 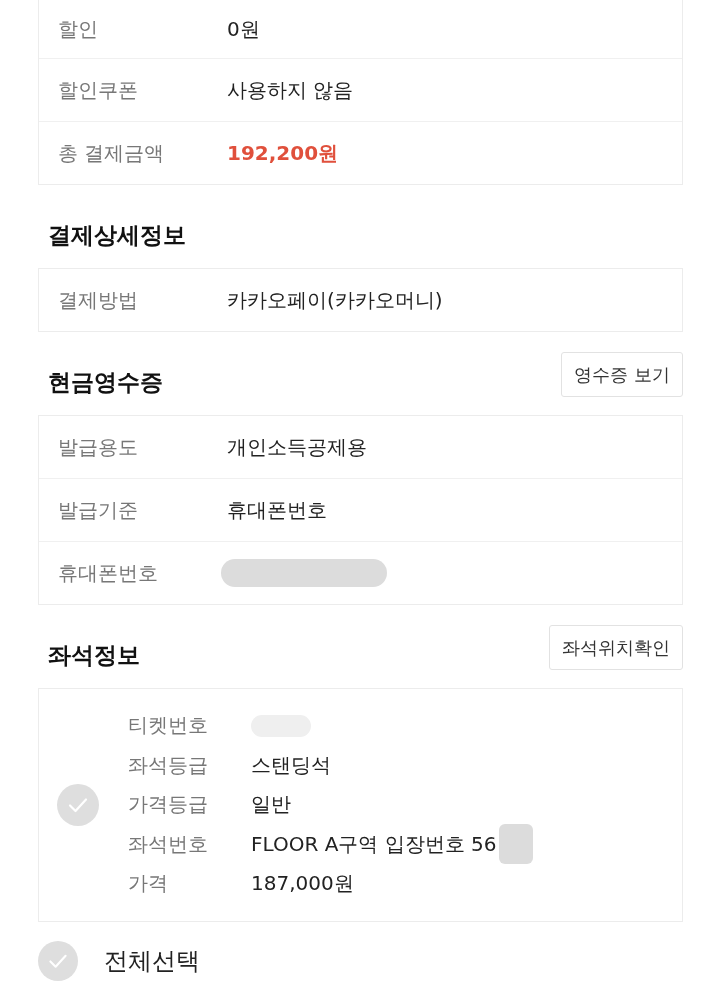 I want to click on total-amount: 192,200원, so click(x=283, y=153).